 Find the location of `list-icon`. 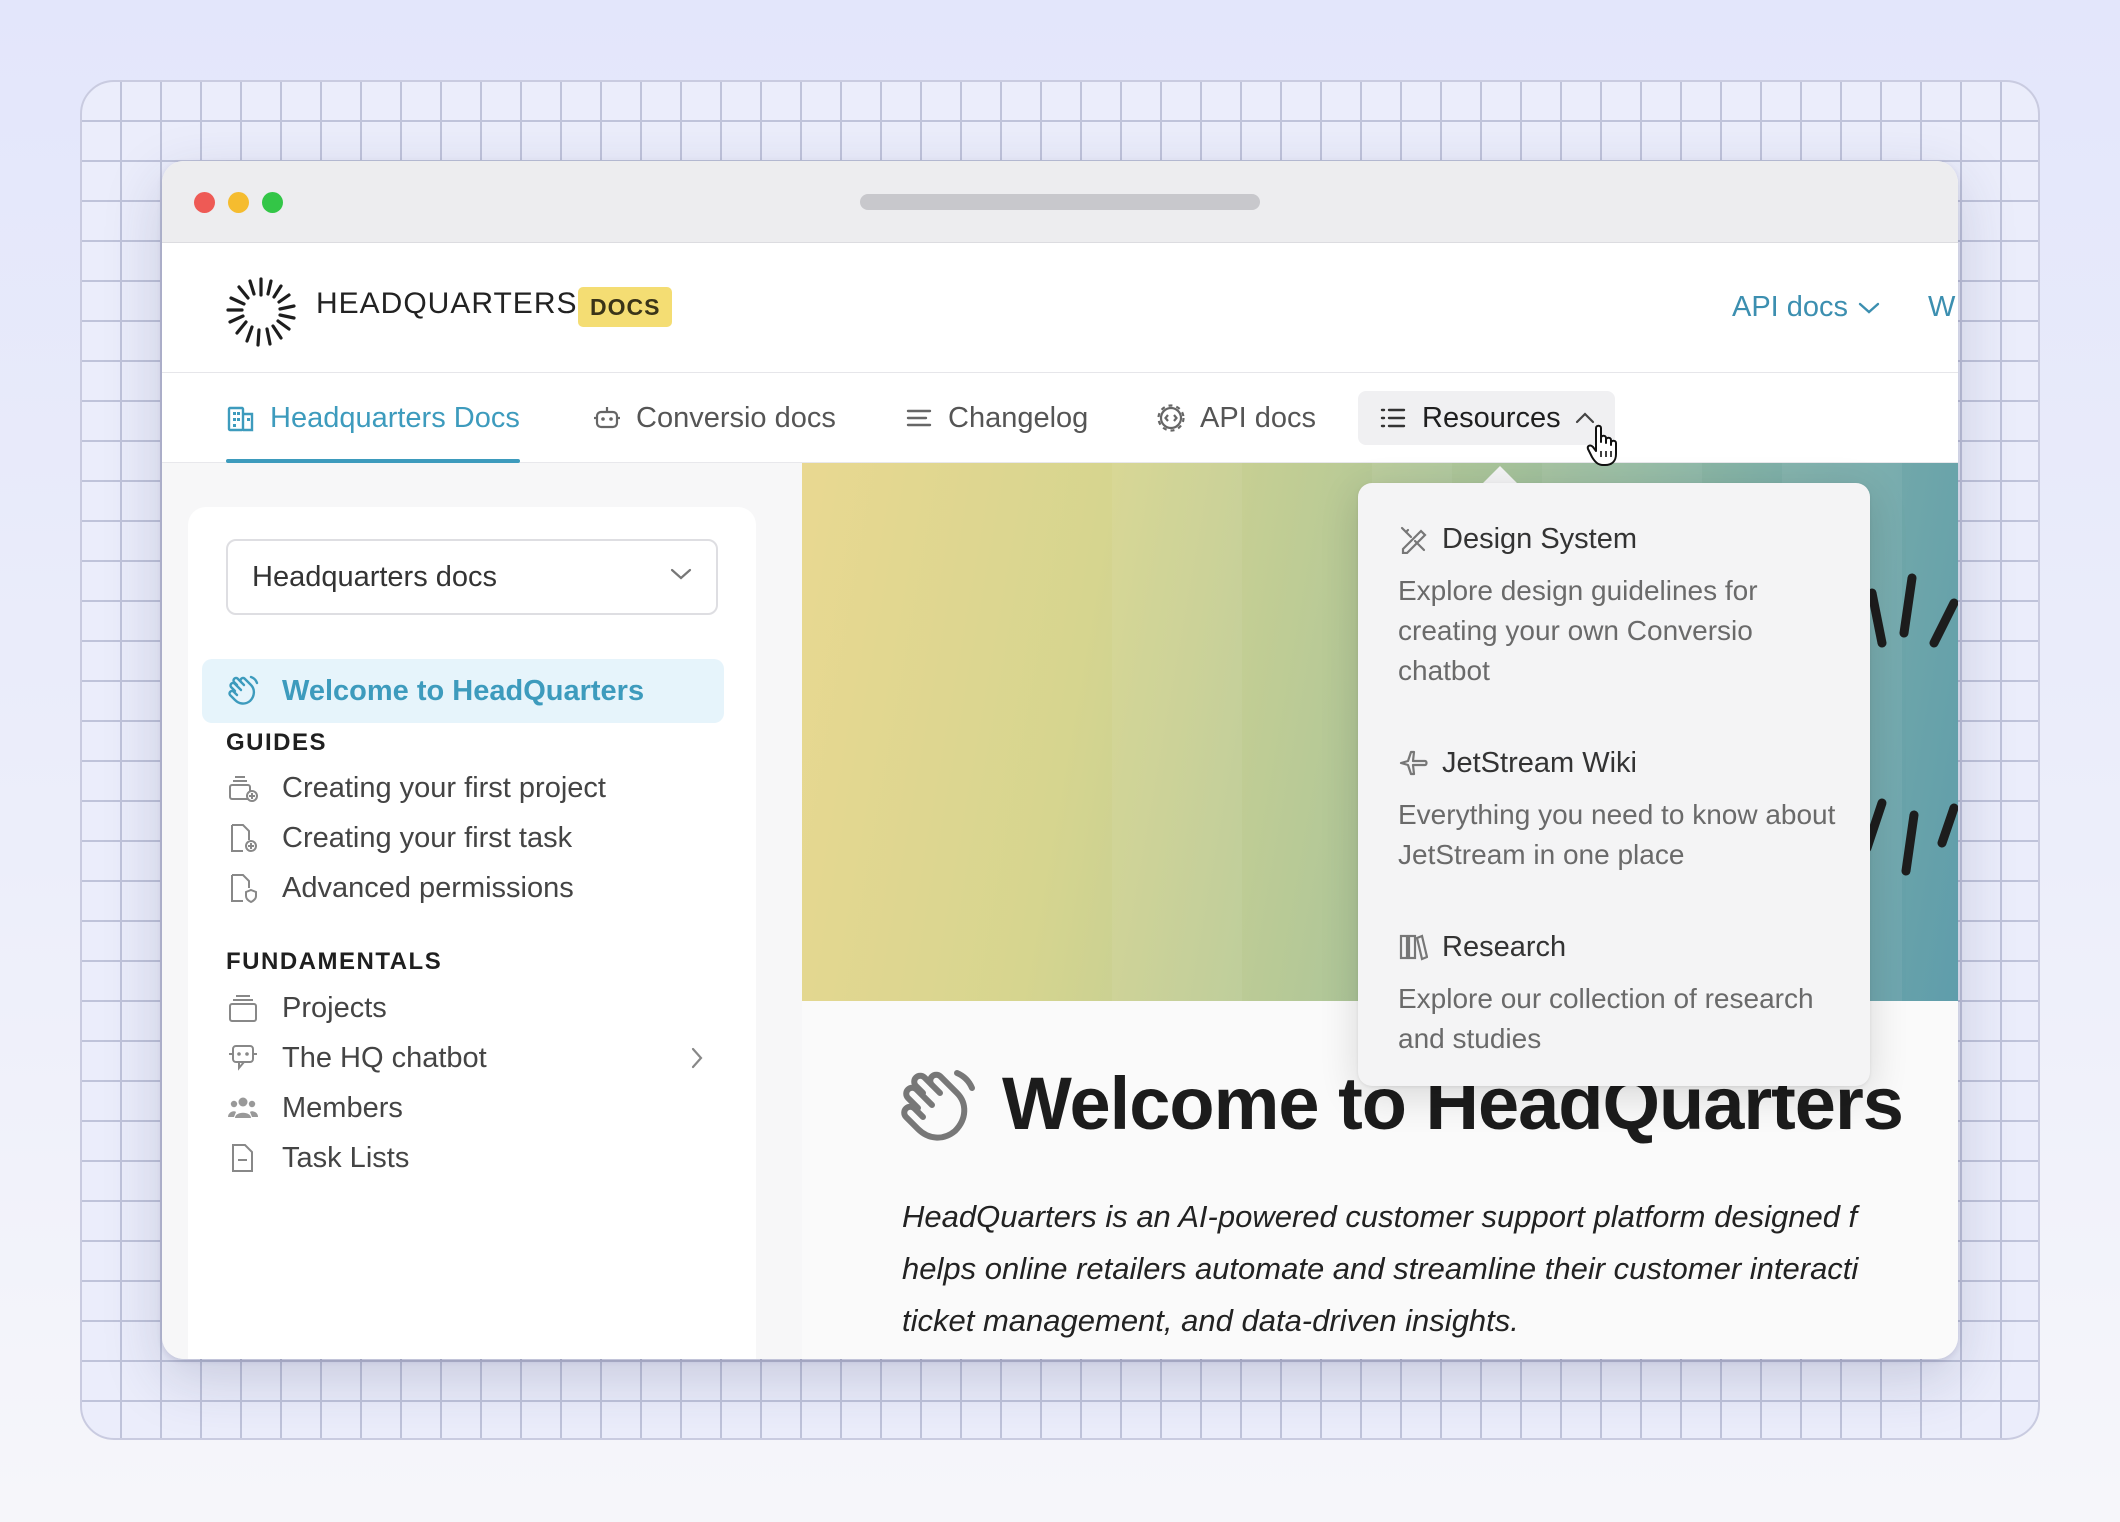

list-icon is located at coordinates (1393, 418).